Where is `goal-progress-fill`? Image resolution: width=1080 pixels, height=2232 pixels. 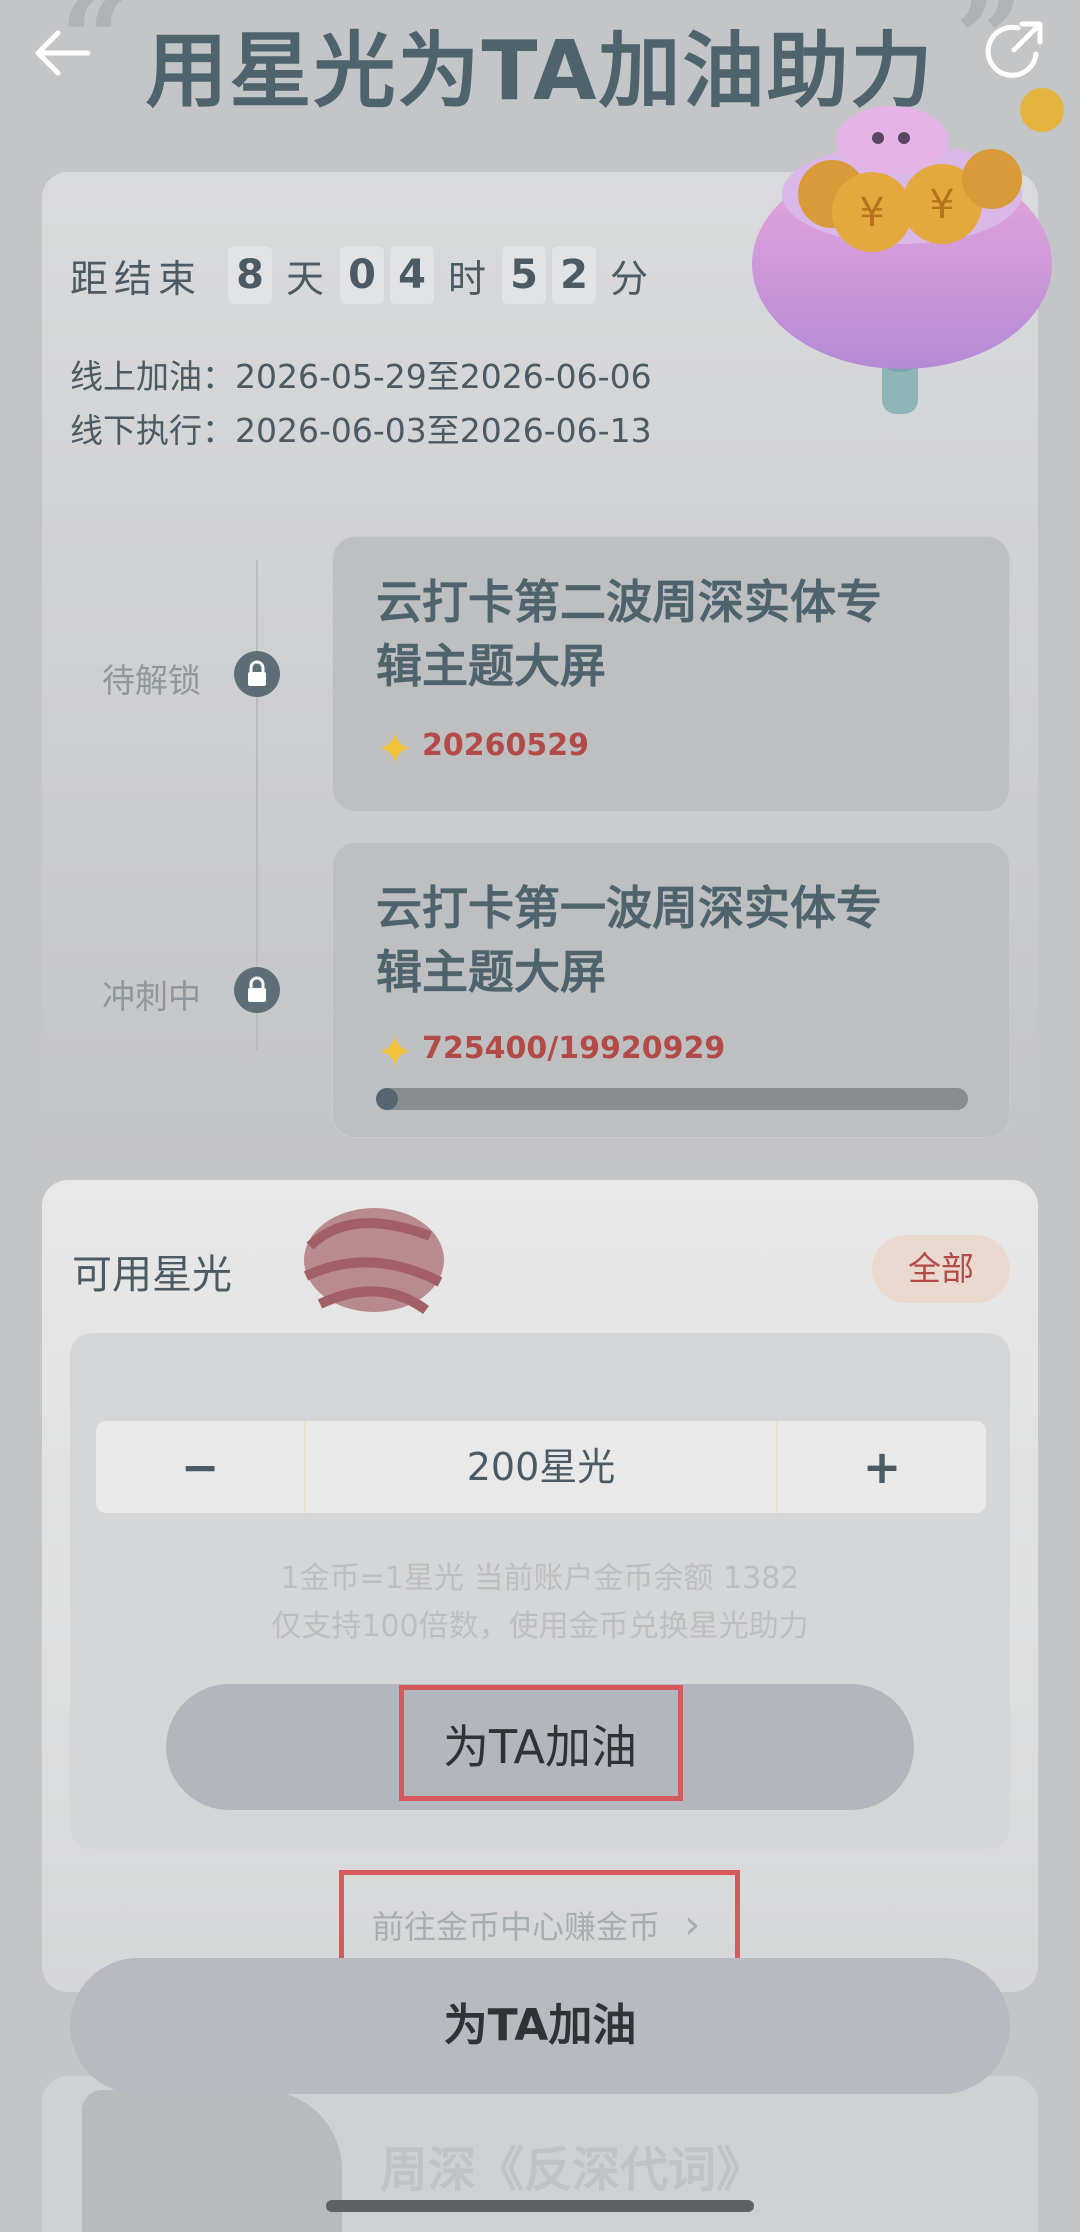
goal-progress-fill is located at coordinates (387, 1099).